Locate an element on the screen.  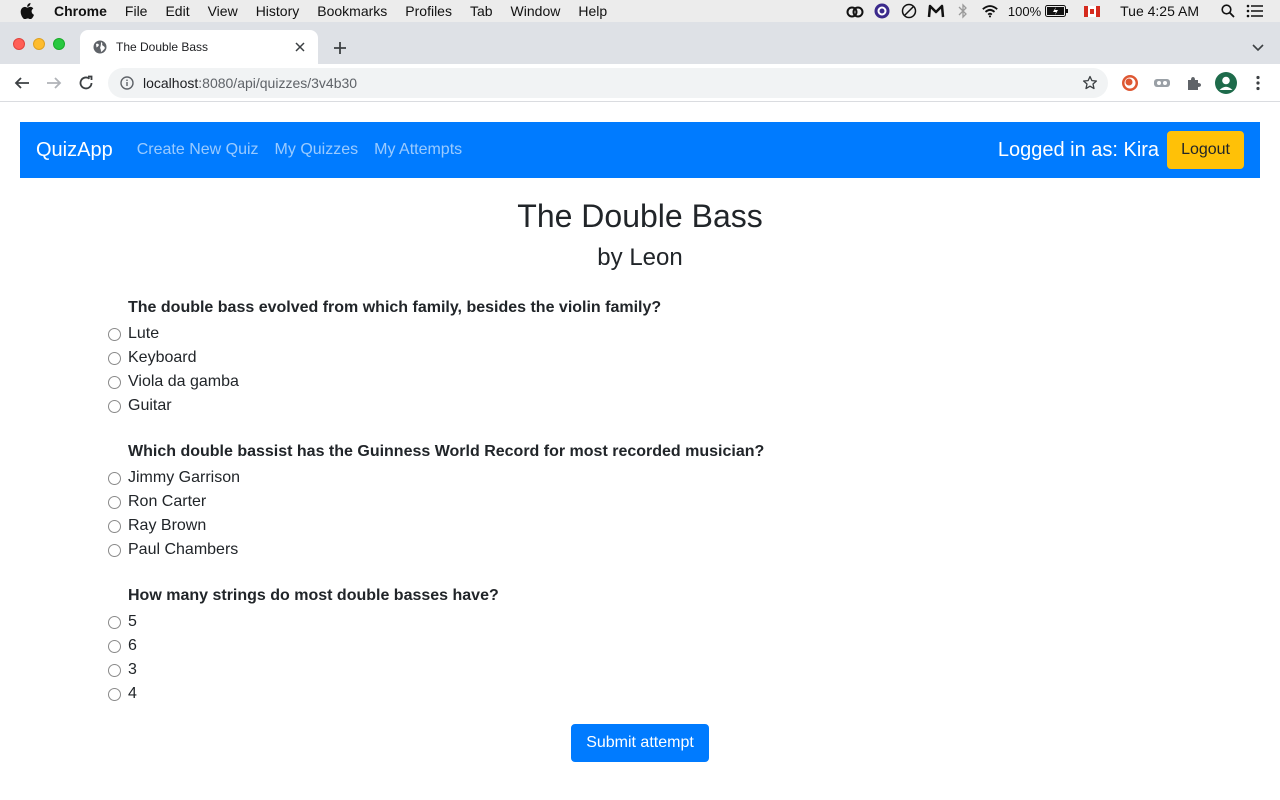
apple-icon is located at coordinates (29, 11).